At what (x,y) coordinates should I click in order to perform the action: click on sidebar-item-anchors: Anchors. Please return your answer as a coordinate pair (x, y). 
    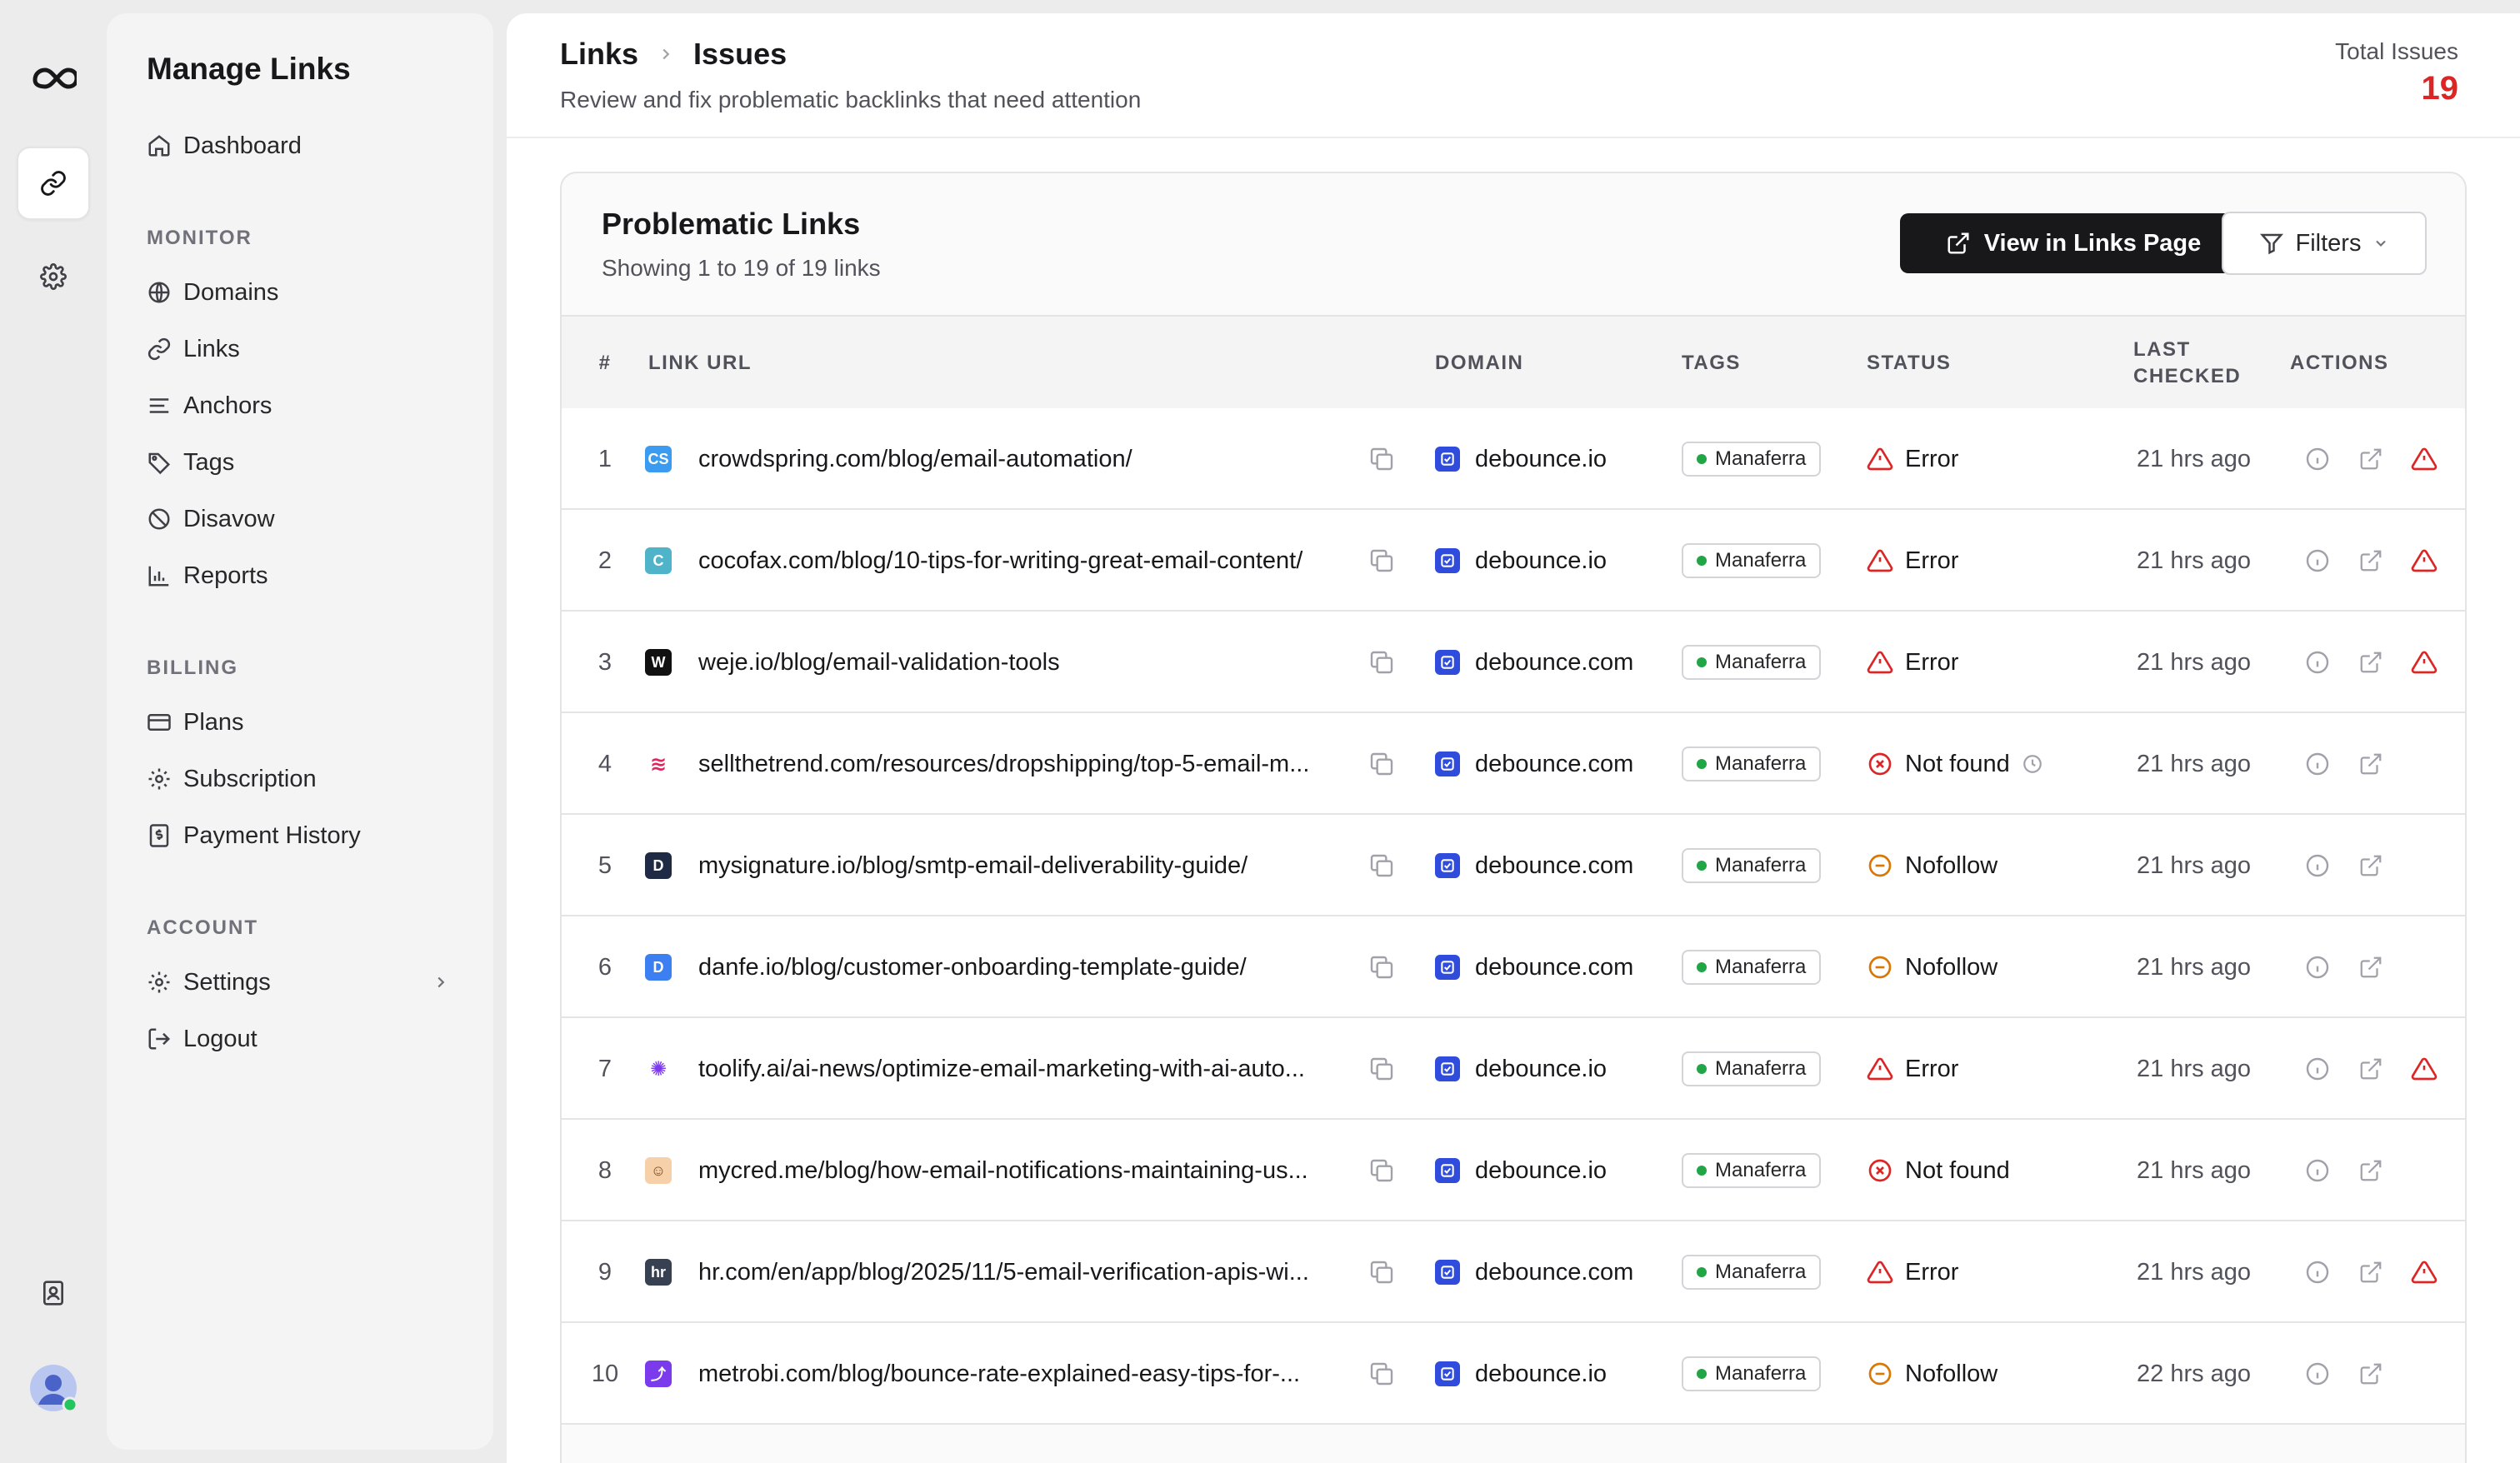
    Looking at the image, I should click on (303, 406).